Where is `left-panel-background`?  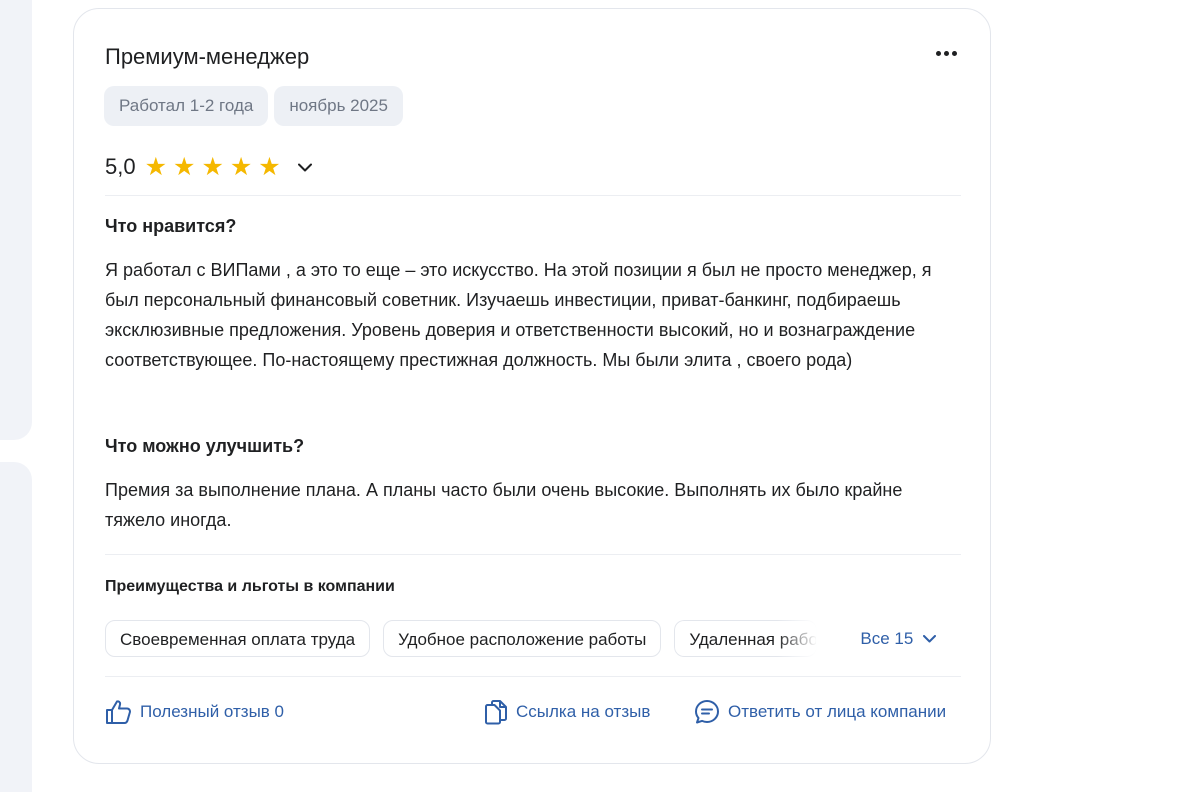 left-panel-background is located at coordinates (16, 220).